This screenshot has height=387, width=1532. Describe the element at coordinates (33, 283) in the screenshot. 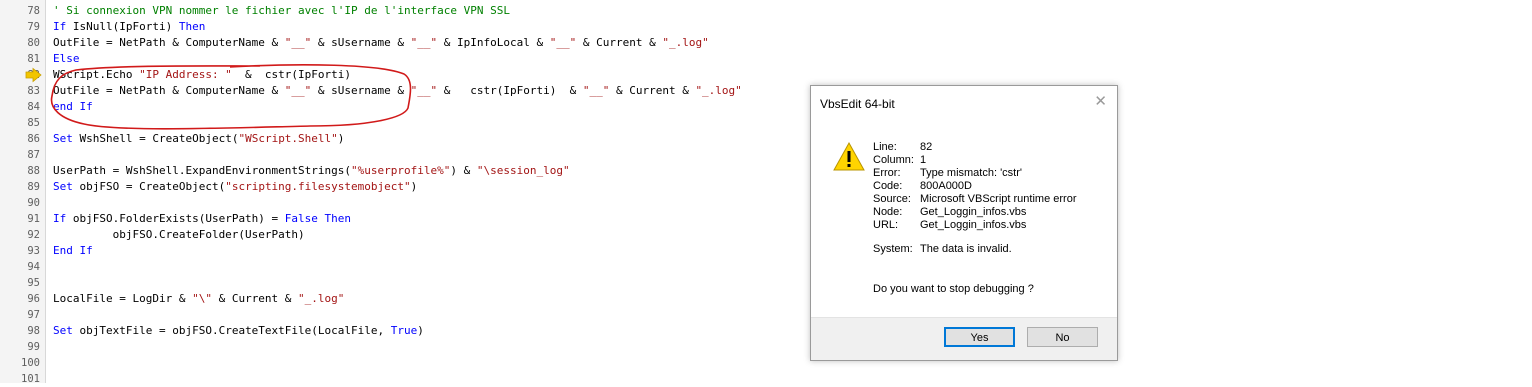

I see `line-number: 95` at that location.